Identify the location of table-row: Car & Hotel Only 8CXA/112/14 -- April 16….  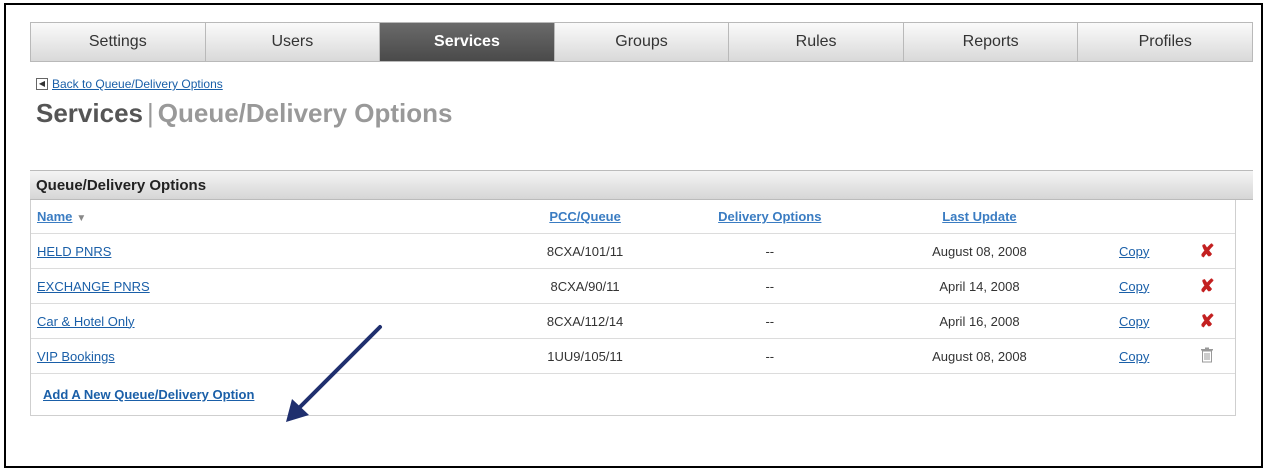
(633, 320).